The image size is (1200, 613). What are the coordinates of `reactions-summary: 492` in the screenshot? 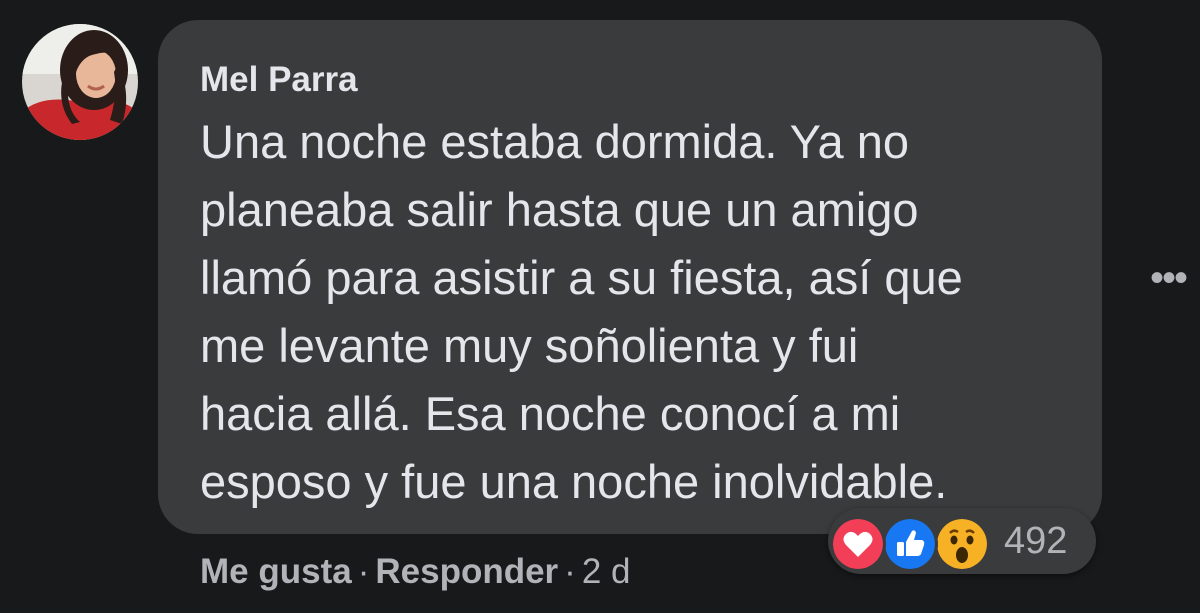 It's located at (962, 541).